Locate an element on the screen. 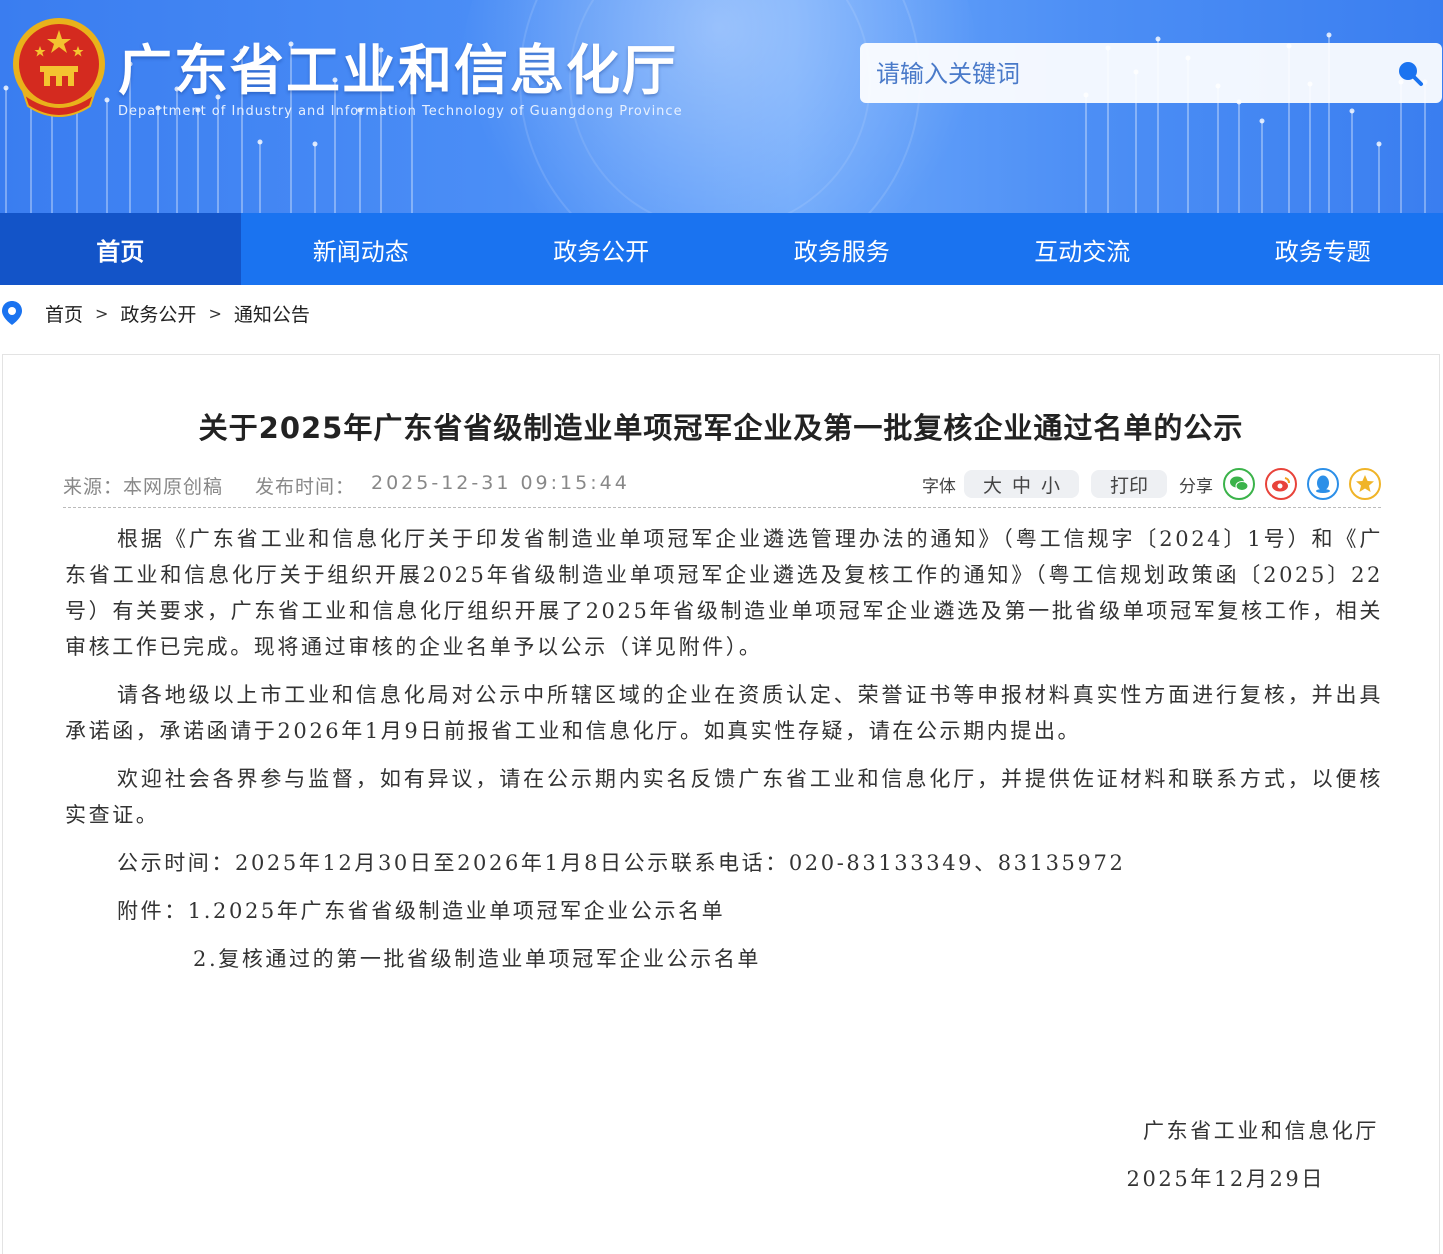 The height and width of the screenshot is (1254, 1443). signature-date: 2025年12月29日 is located at coordinates (1253, 1179).